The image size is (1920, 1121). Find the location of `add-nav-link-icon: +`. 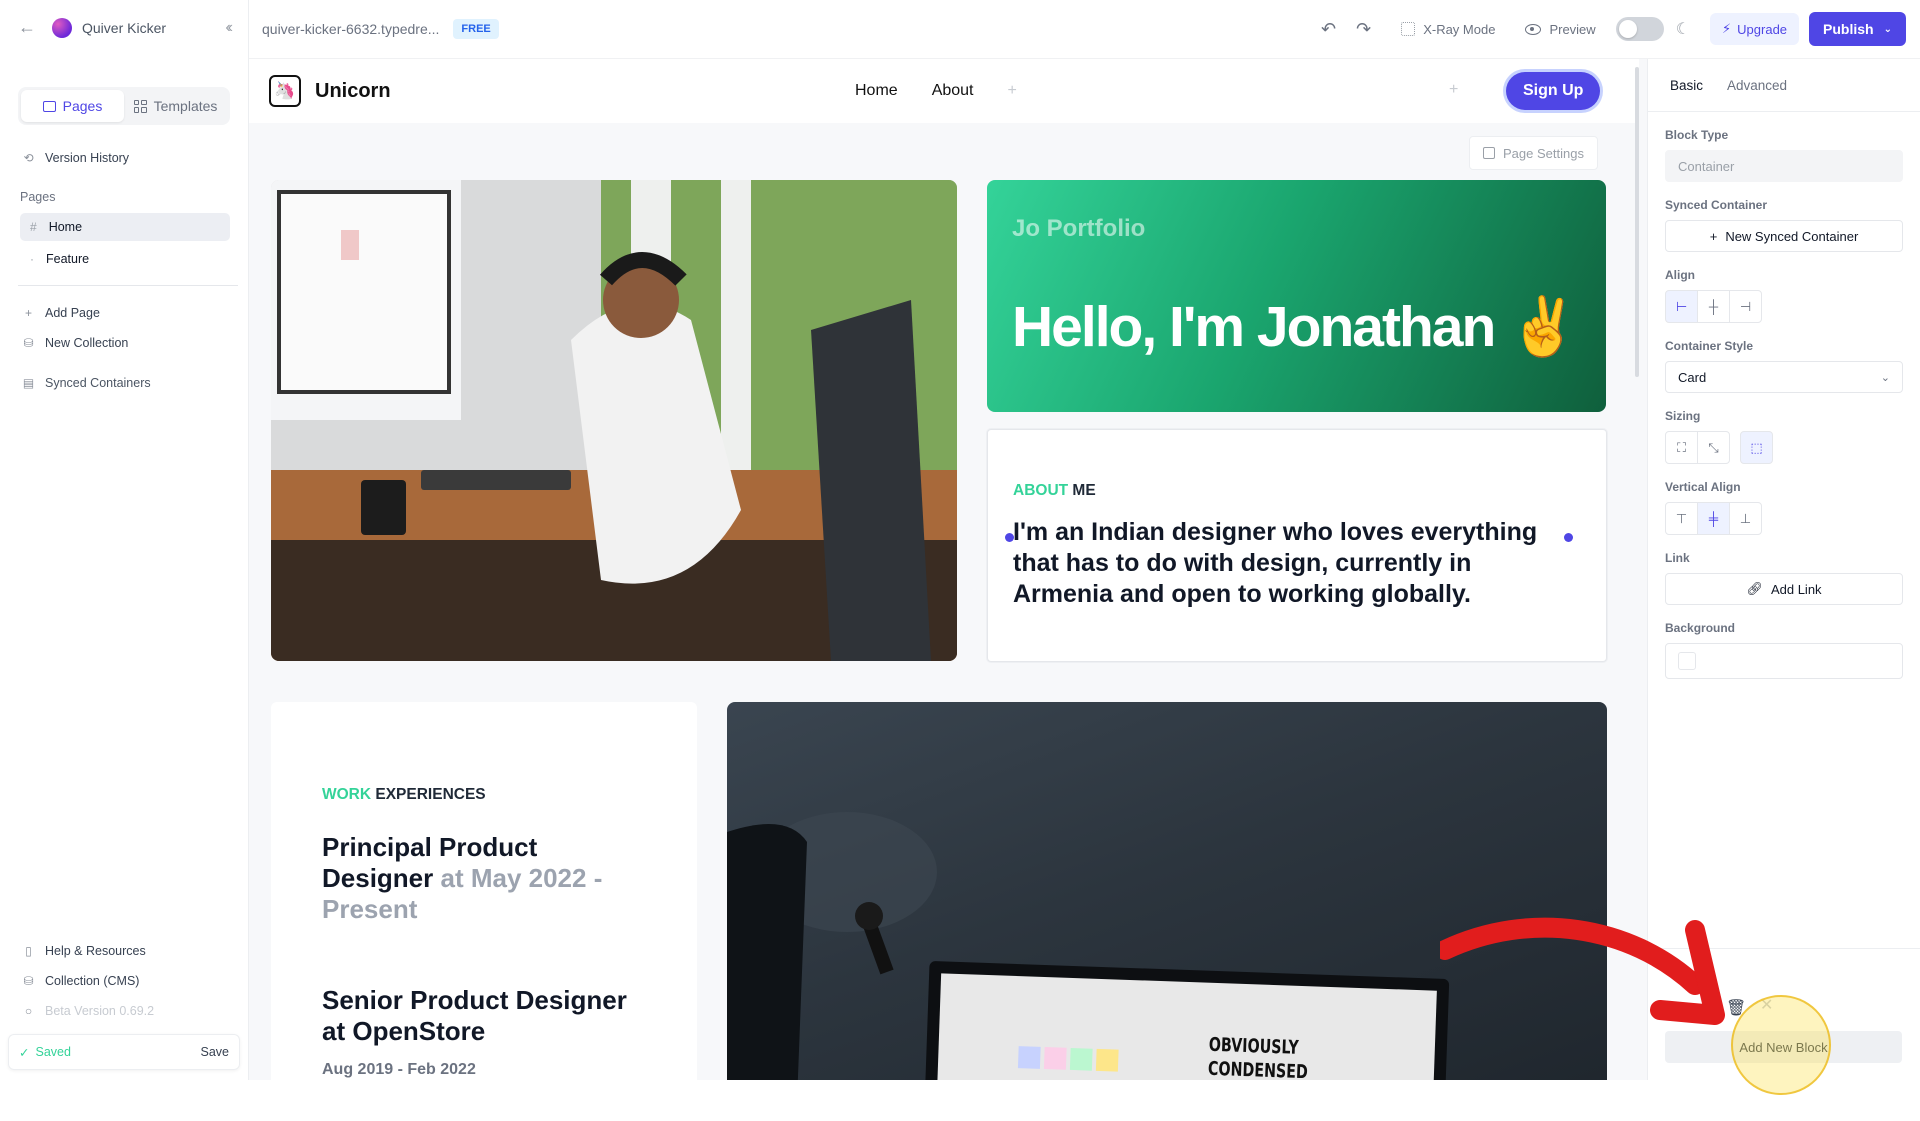

add-nav-link-icon: + is located at coordinates (1012, 91).